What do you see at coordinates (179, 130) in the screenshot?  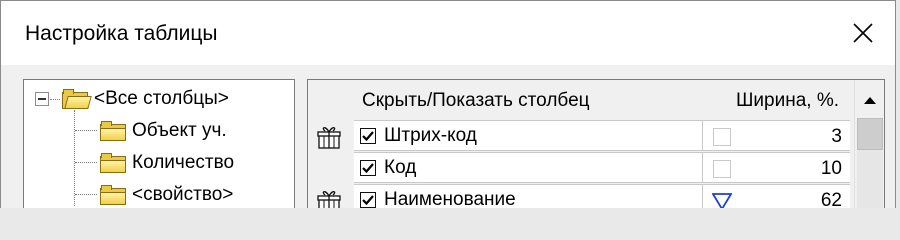 I see `tree-item-label: Объект уч.` at bounding box center [179, 130].